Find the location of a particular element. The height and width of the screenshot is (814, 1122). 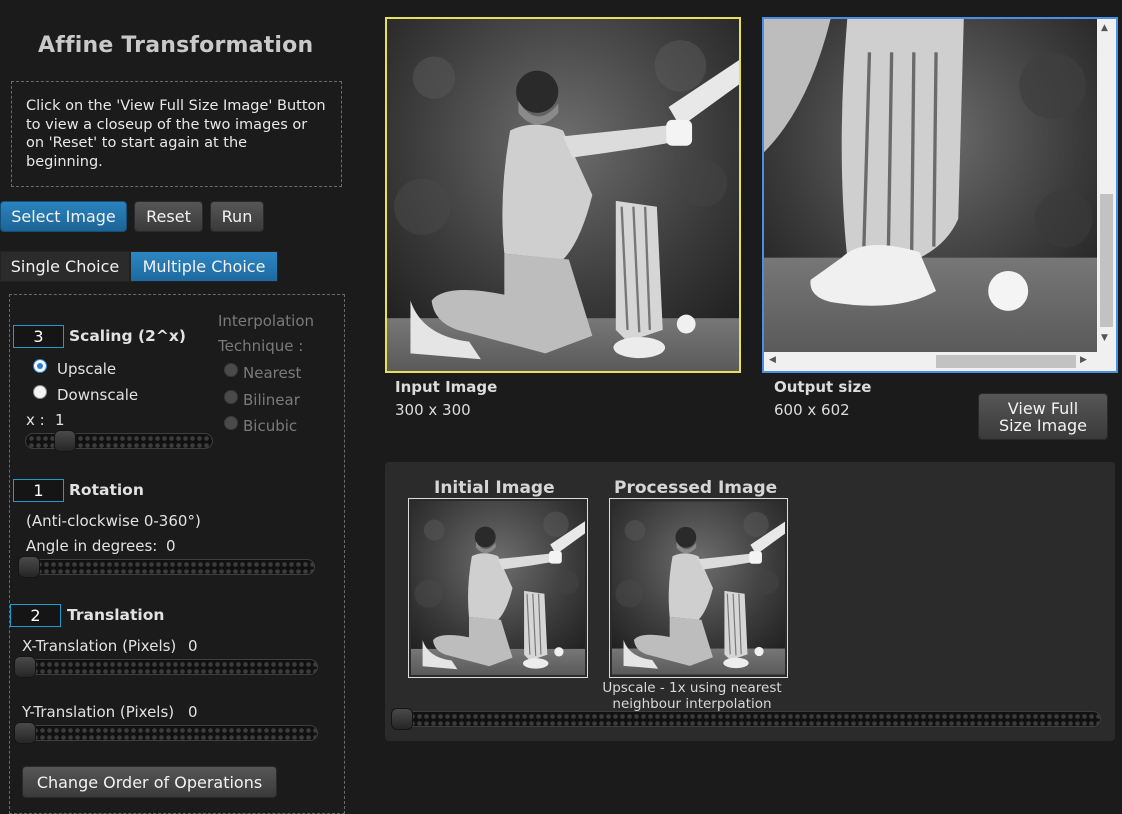

output-image-picture is located at coordinates (930, 185).